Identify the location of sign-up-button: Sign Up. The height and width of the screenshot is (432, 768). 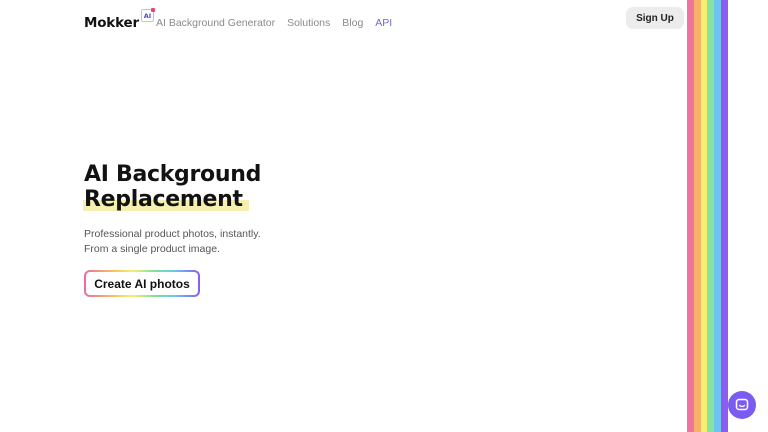
(655, 18).